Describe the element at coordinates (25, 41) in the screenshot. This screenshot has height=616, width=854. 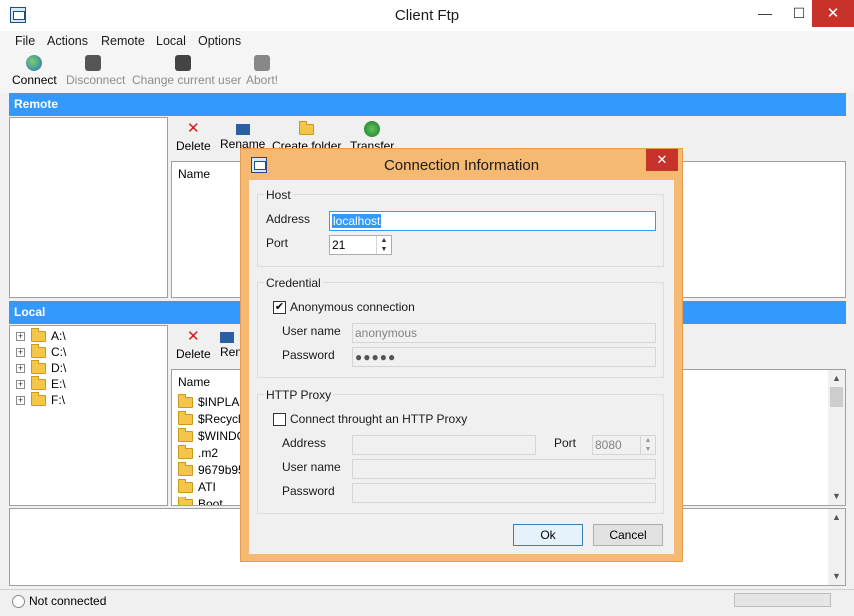
I see `menu-file: File` at that location.